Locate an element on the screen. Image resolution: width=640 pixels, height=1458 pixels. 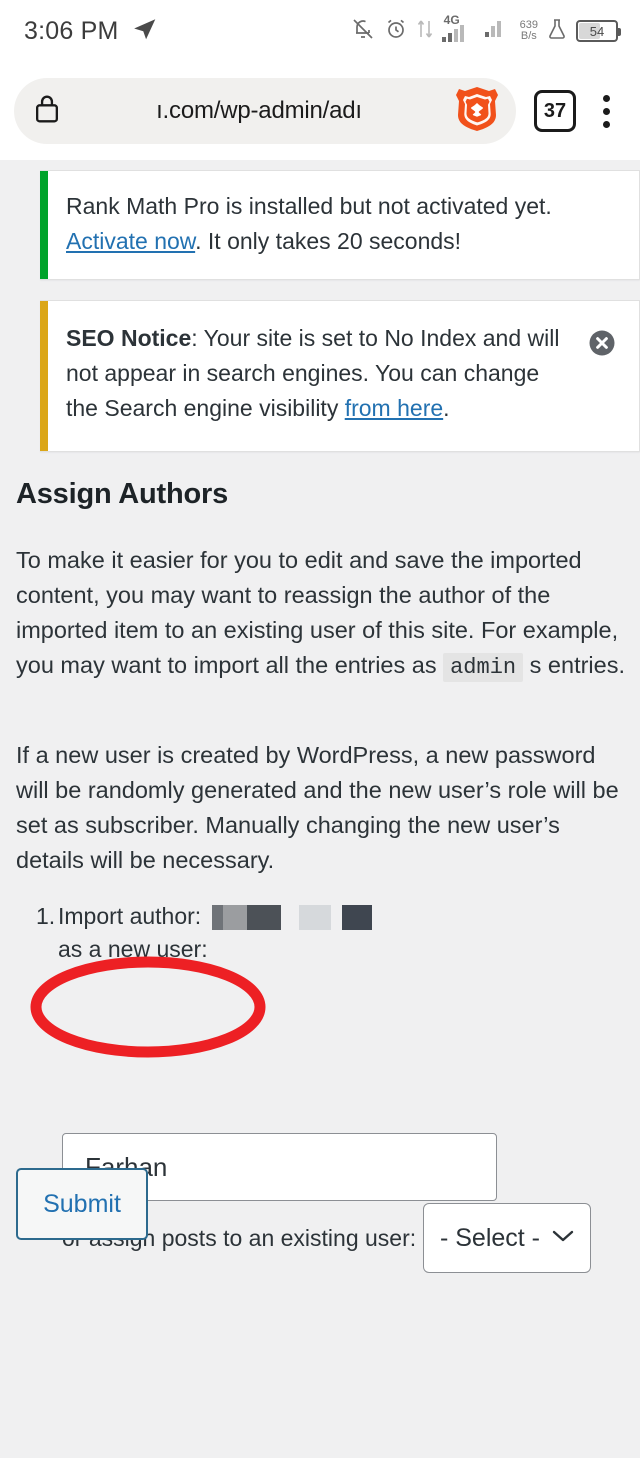
author-assignment-list: 1. Import author: as a new user: is located at coordinates (322, 932).